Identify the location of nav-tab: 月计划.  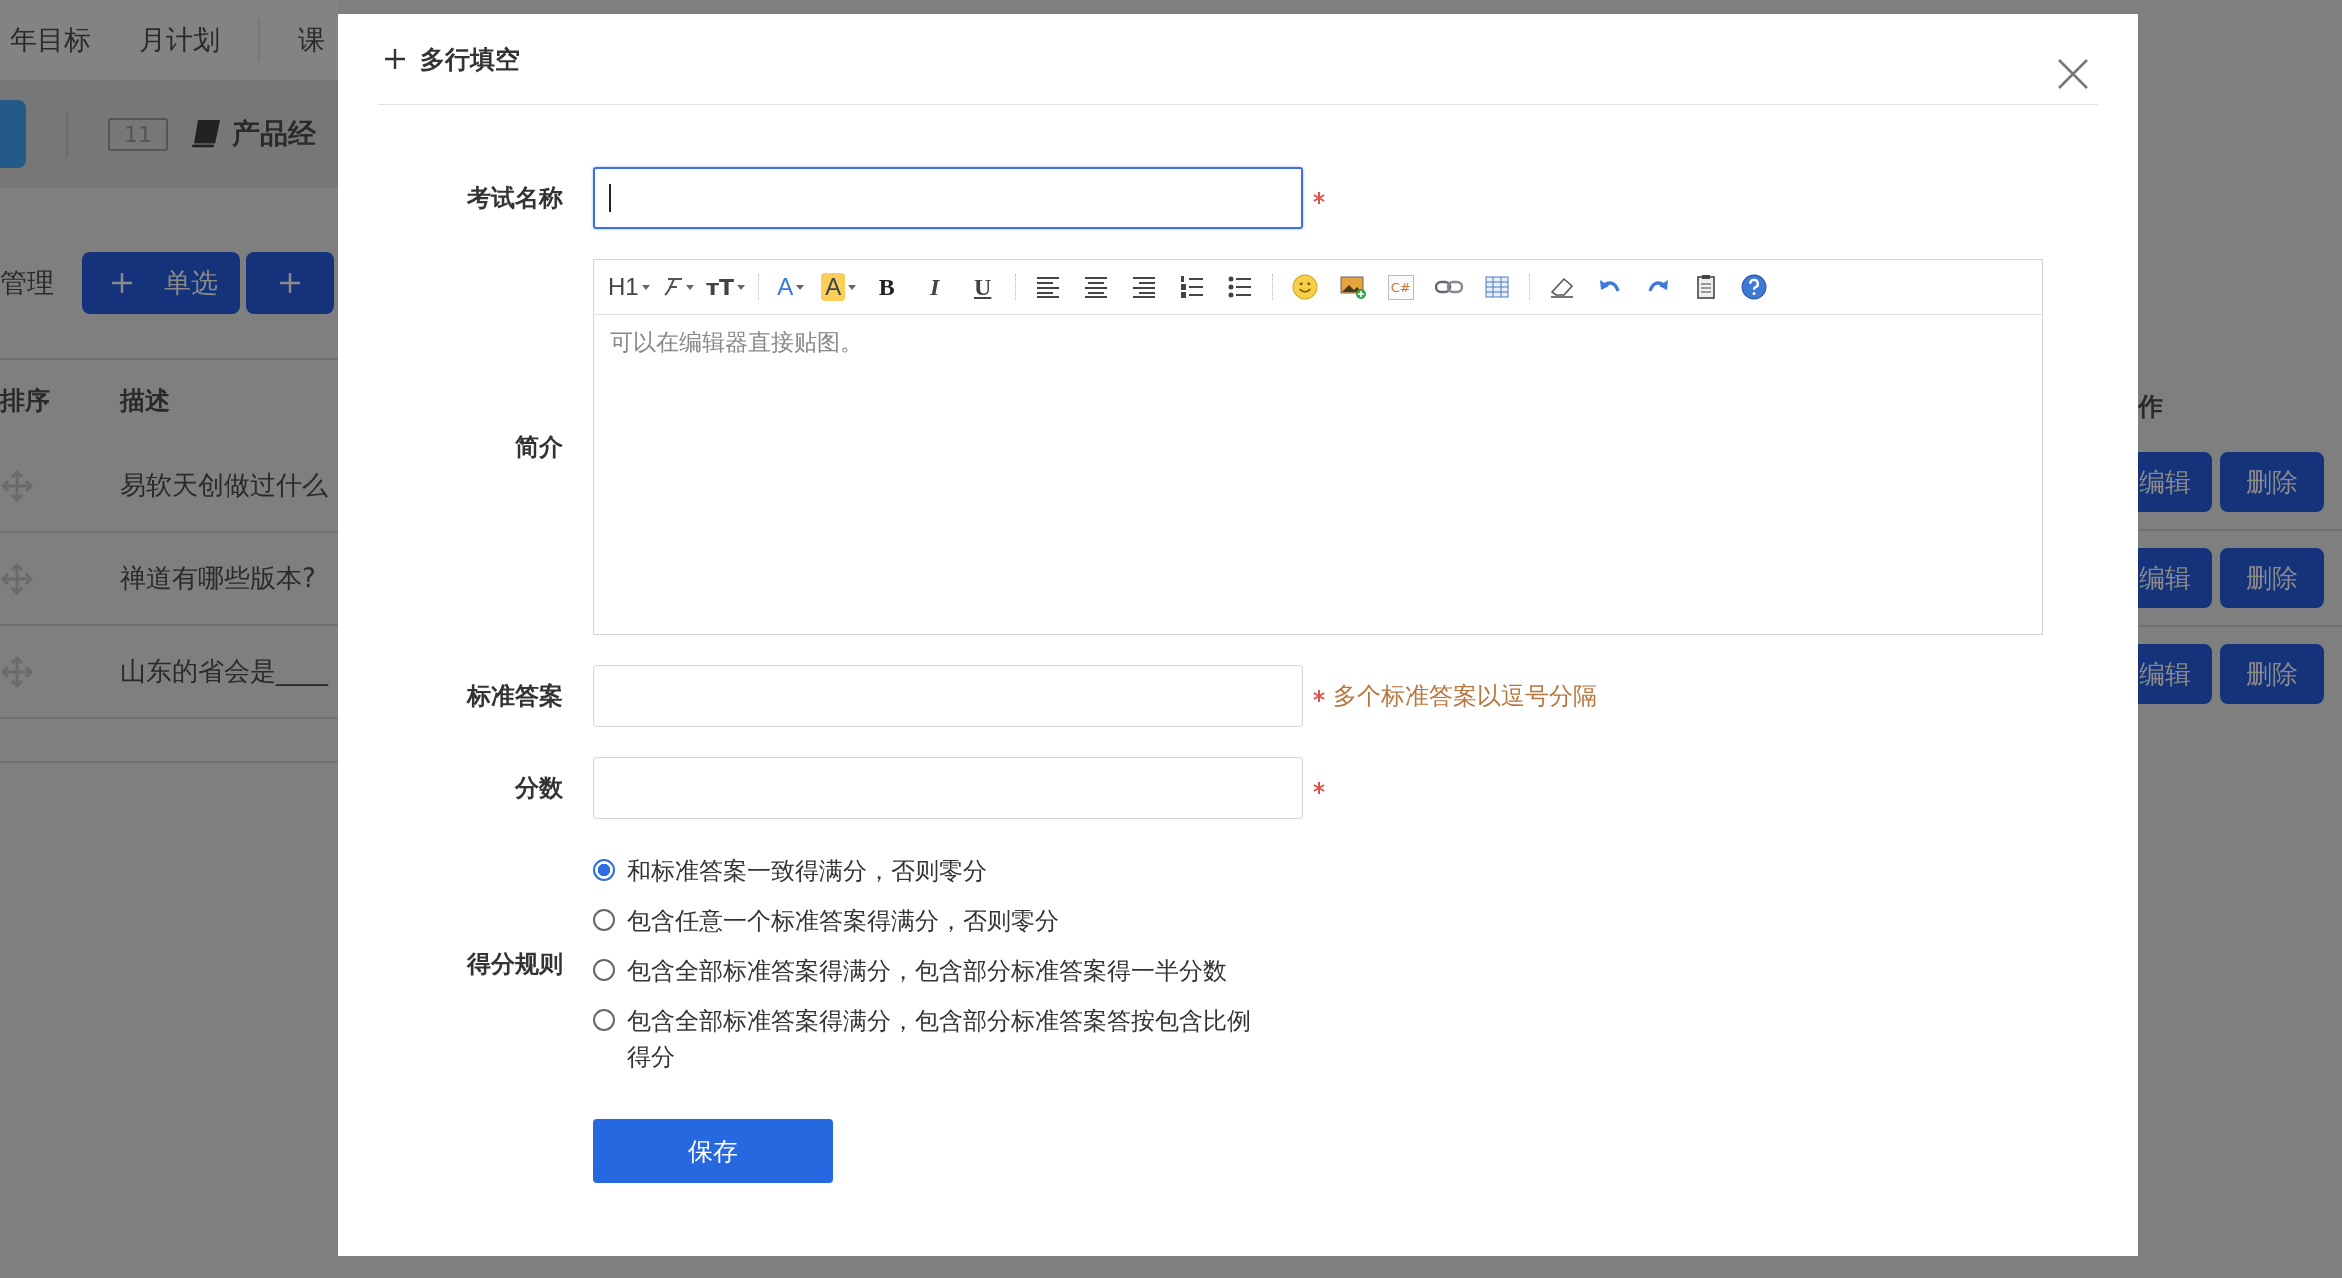
(179, 40).